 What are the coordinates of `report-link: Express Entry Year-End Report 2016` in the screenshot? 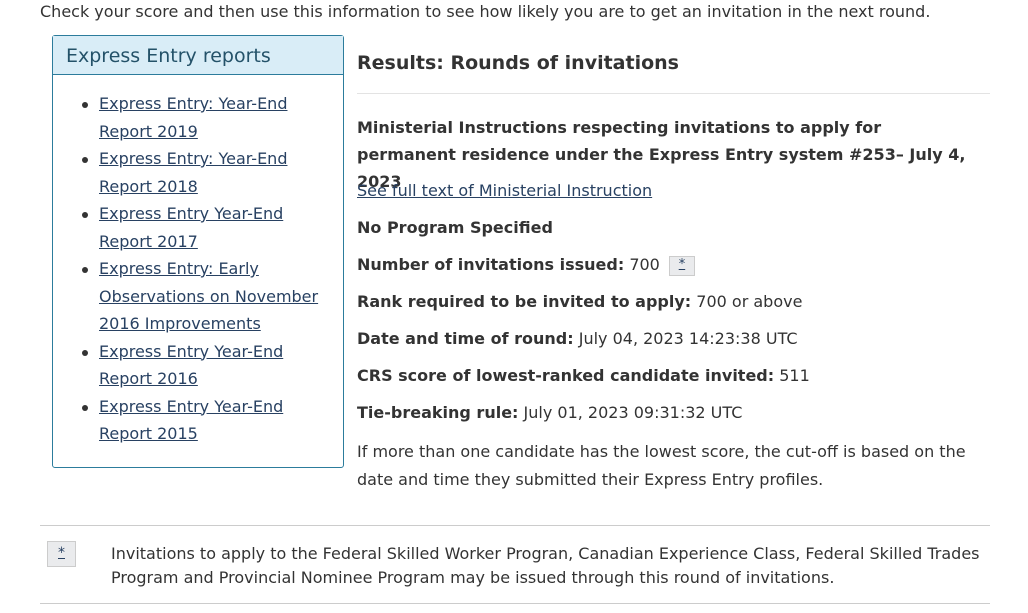 It's located at (191, 365).